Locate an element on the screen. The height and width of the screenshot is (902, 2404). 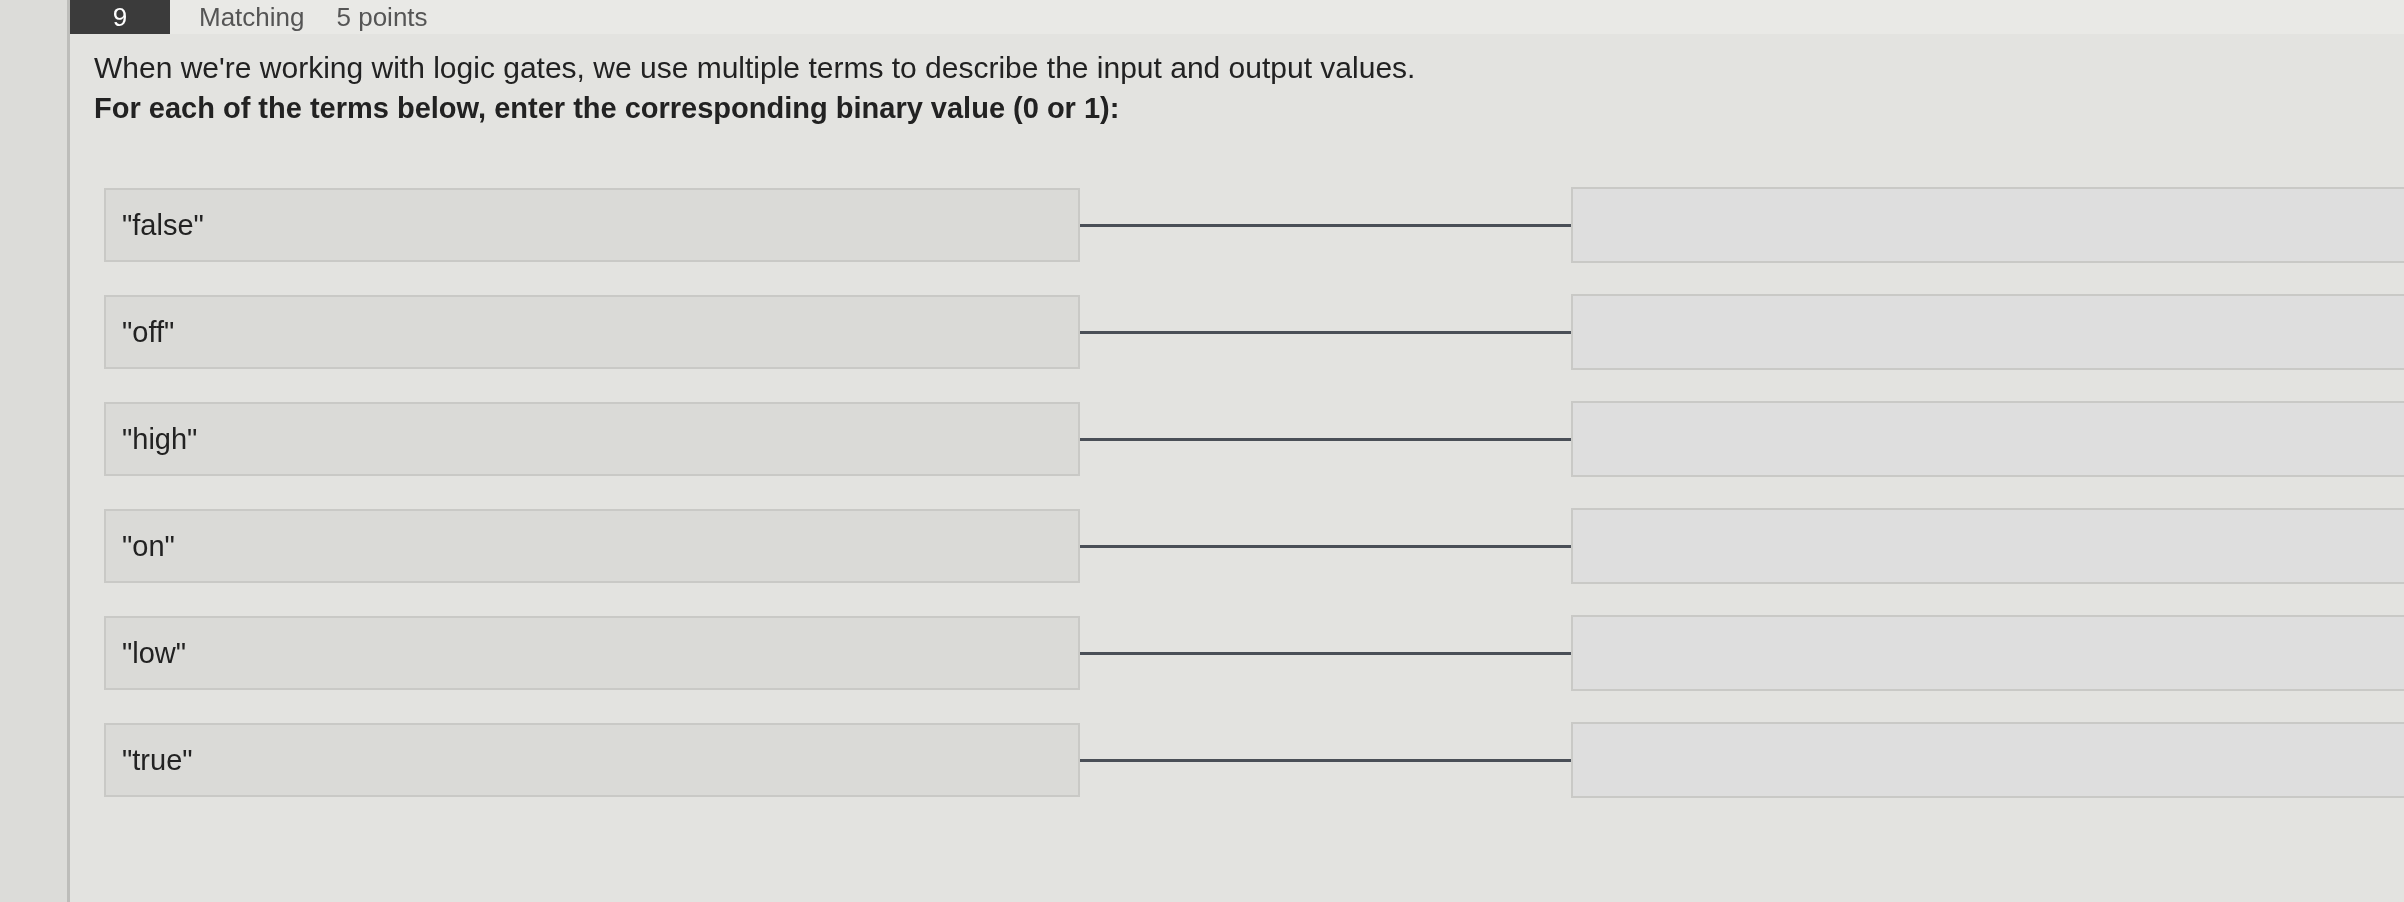
question-points: 5 points is located at coordinates (382, 17).